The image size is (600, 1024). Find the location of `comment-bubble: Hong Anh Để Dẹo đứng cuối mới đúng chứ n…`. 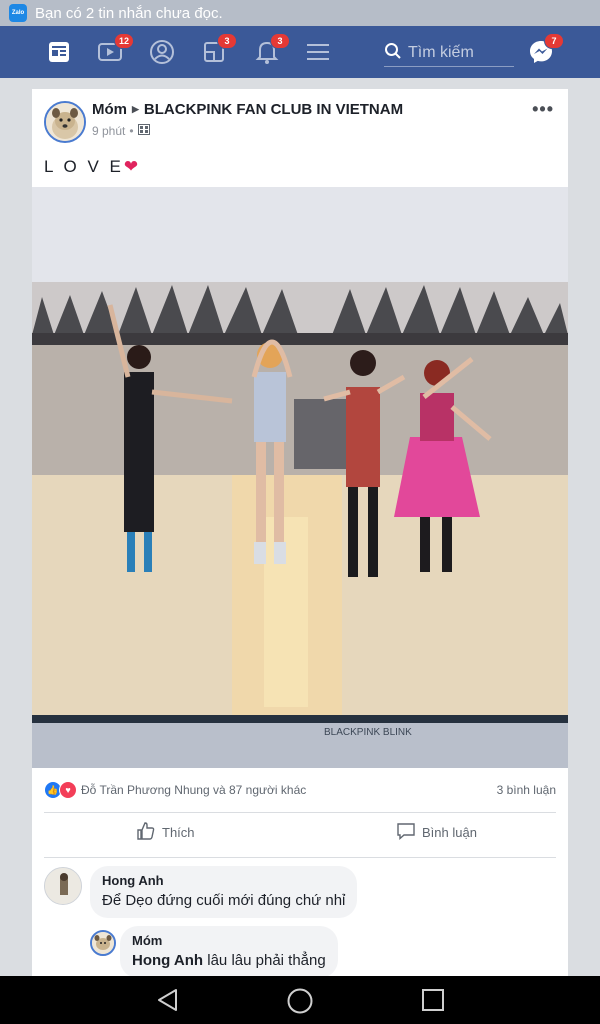

comment-bubble: Hong Anh Để Dẹo đứng cuối mới đúng chứ n… is located at coordinates (224, 892).